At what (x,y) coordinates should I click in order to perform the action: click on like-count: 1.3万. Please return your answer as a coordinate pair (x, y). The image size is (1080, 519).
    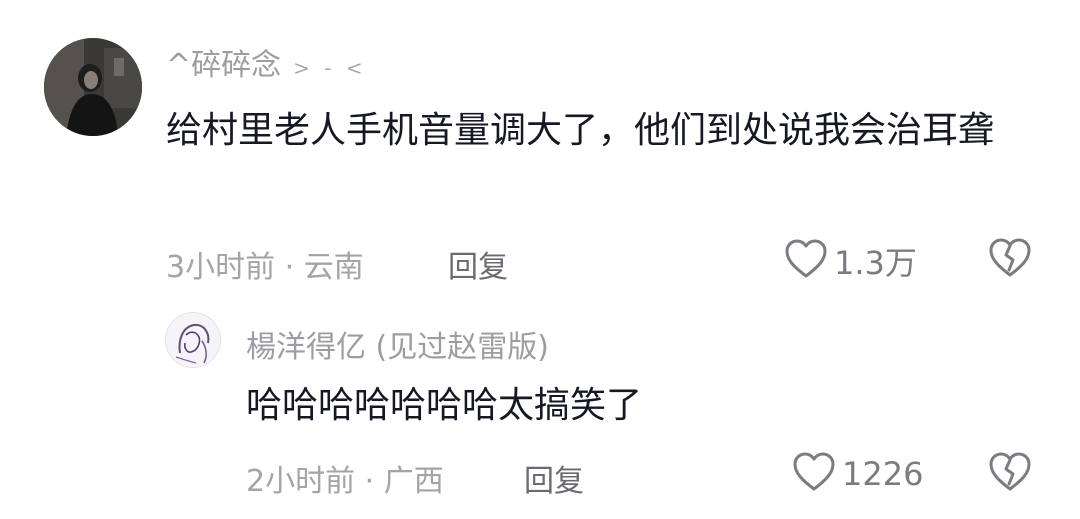
    Looking at the image, I should click on (875, 263).